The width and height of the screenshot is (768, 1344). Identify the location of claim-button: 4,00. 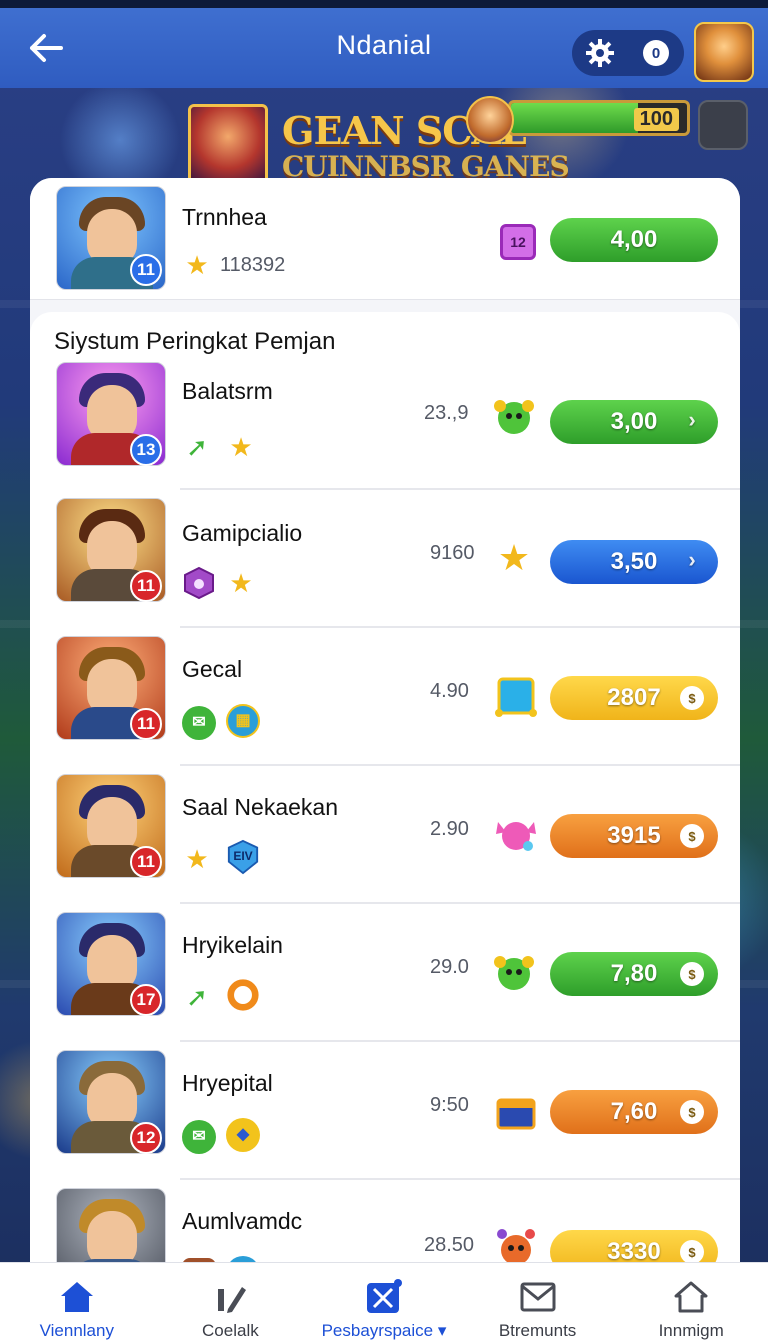
(634, 240).